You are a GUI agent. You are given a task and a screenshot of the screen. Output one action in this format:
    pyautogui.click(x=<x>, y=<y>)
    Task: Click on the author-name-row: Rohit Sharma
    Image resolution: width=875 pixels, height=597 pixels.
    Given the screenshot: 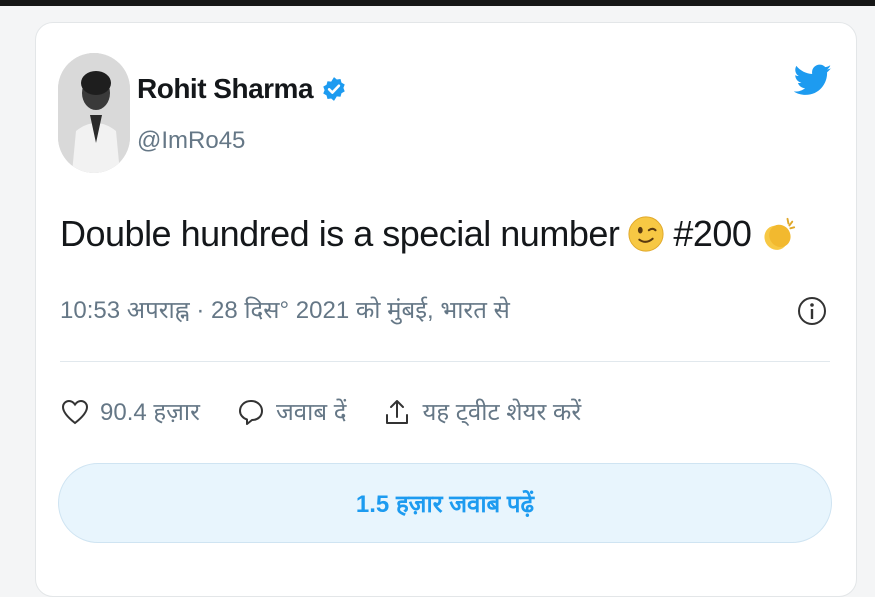 What is the action you would take?
    pyautogui.click(x=242, y=89)
    